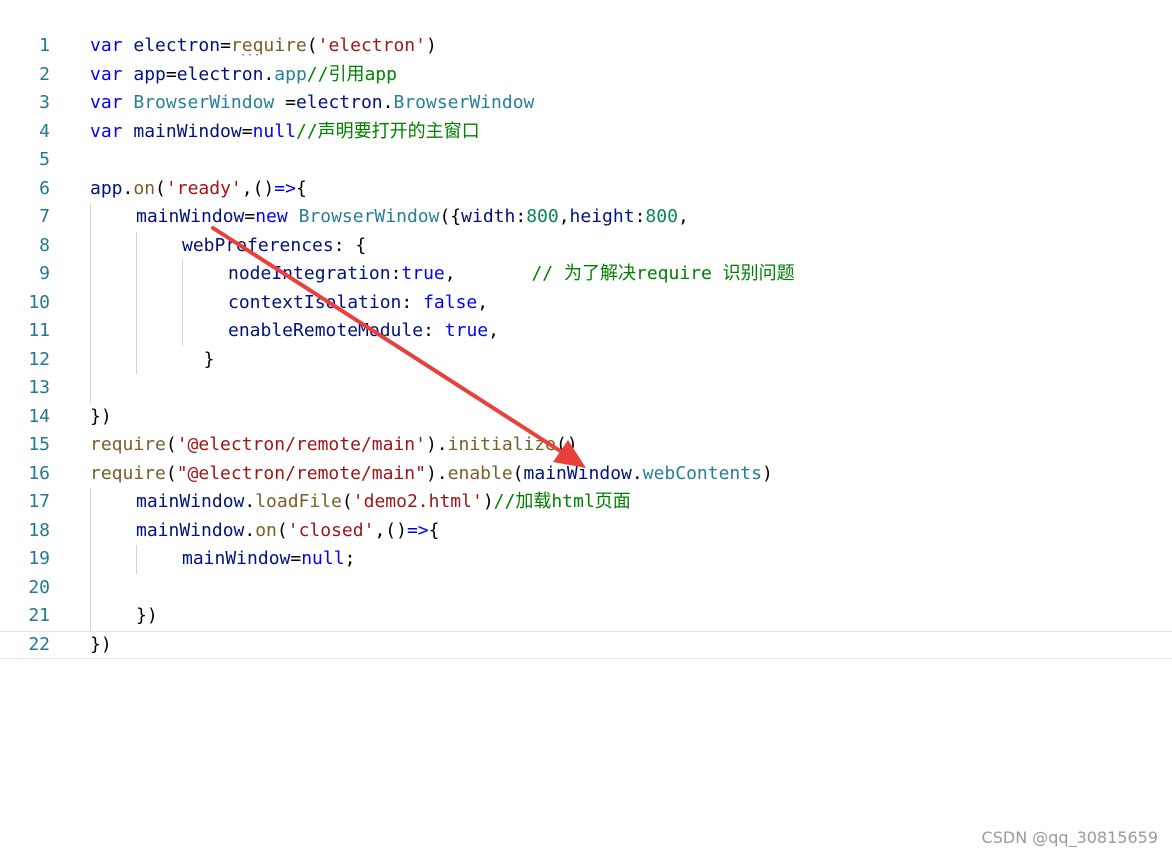 This screenshot has width=1172, height=857. I want to click on code-token: true, so click(423, 273).